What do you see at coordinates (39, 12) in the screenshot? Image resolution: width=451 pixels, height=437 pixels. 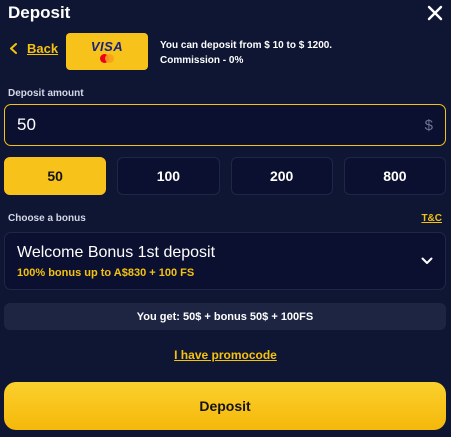 I see `modal-title: Deposit` at bounding box center [39, 12].